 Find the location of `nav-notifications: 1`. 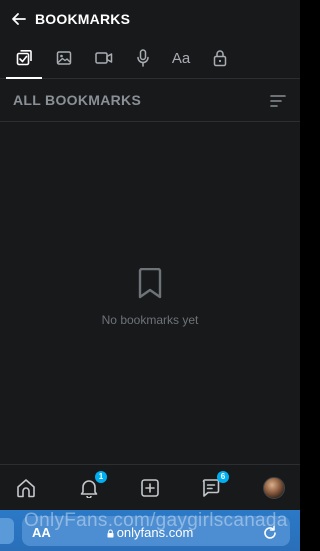

nav-notifications: 1 is located at coordinates (91, 486).